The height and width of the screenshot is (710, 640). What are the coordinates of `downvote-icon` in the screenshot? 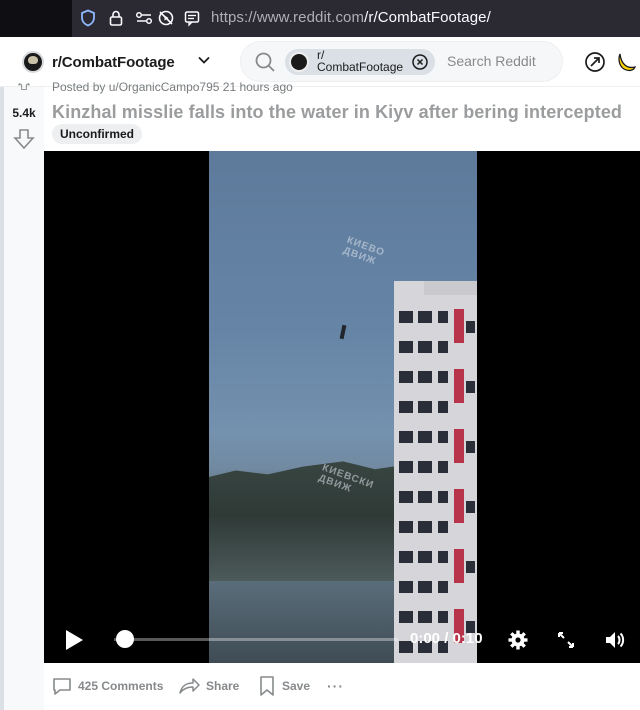 It's located at (24, 139).